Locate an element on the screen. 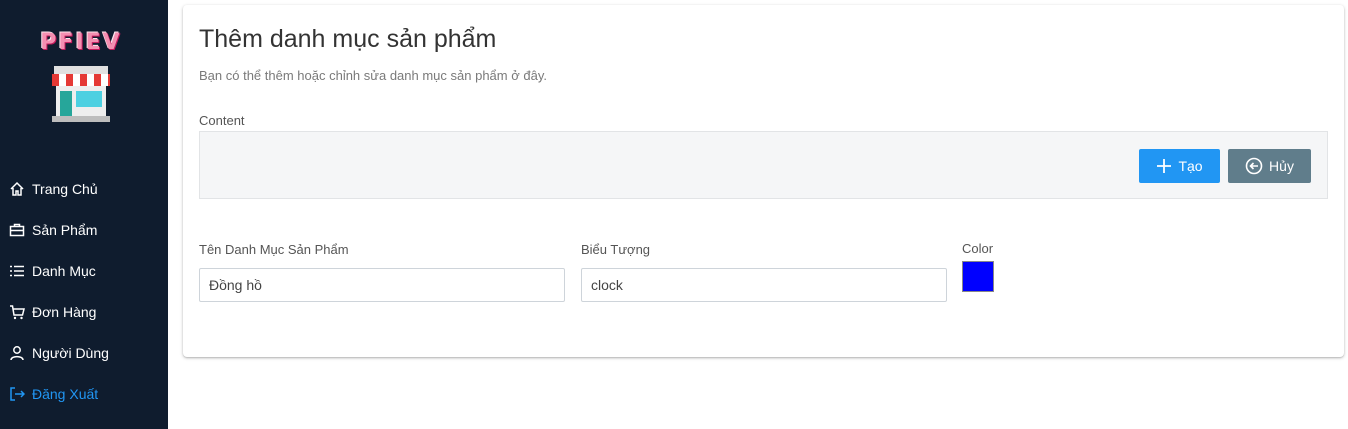  sidebar-item-categories: Danh Mục is located at coordinates (84, 270).